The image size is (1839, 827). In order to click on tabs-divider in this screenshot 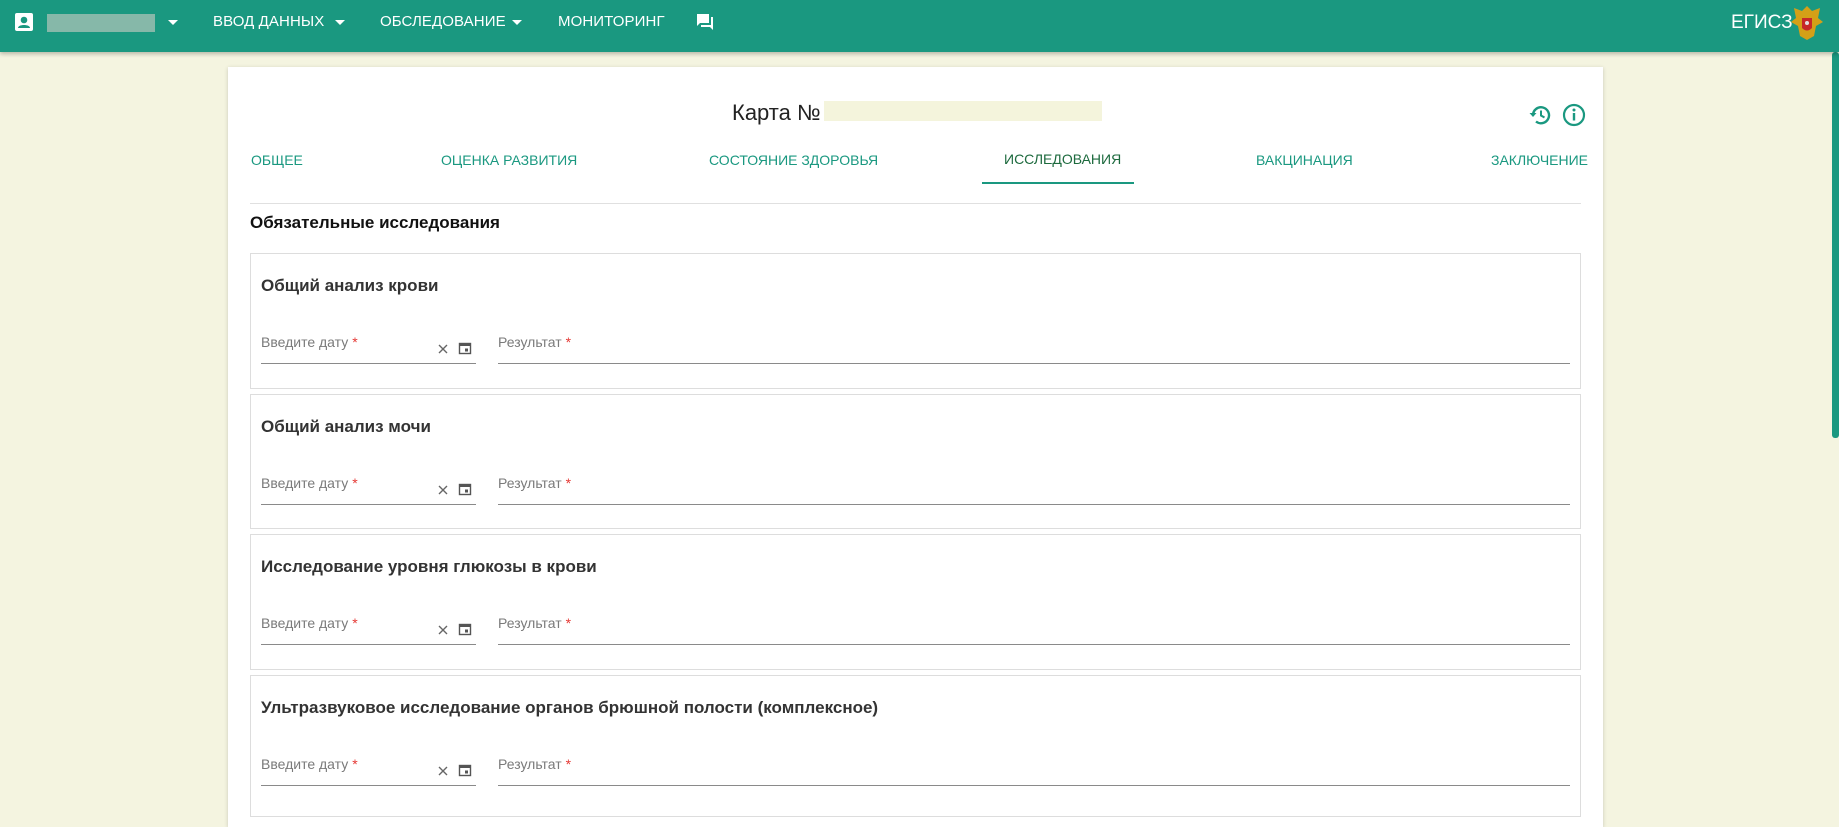, I will do `click(915, 203)`.